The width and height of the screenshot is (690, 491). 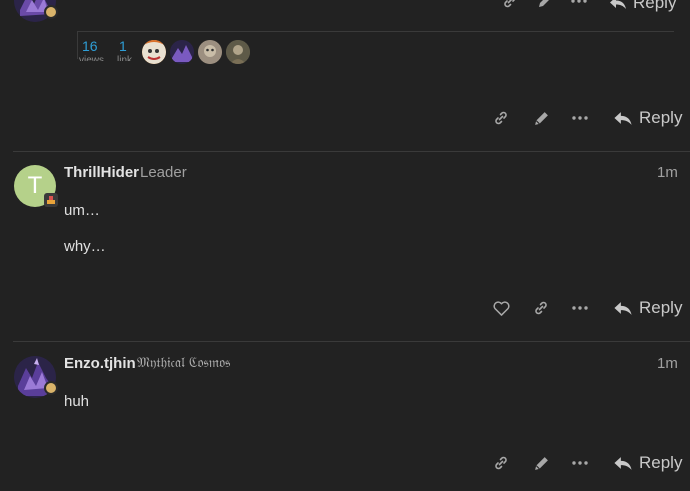 What do you see at coordinates (51, 200) in the screenshot?
I see `flair-icon` at bounding box center [51, 200].